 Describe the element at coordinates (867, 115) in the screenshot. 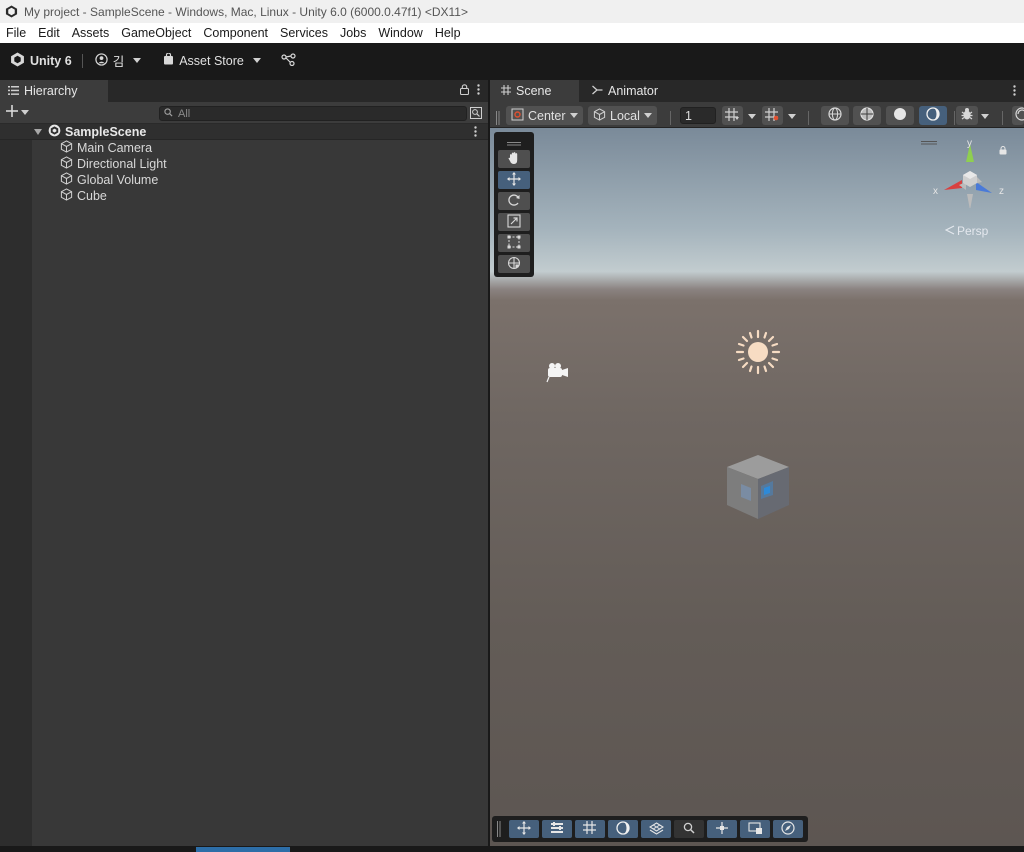

I see `shaded-wireframe-button` at that location.